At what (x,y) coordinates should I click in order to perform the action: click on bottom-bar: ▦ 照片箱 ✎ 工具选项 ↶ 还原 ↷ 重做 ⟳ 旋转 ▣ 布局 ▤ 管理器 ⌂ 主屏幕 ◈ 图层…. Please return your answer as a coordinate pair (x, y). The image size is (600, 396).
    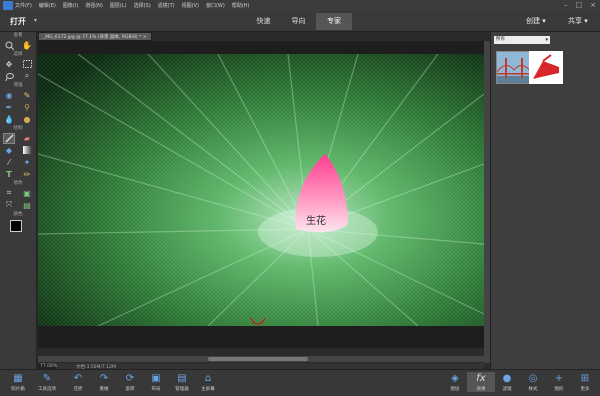
    Looking at the image, I should click on (300, 382).